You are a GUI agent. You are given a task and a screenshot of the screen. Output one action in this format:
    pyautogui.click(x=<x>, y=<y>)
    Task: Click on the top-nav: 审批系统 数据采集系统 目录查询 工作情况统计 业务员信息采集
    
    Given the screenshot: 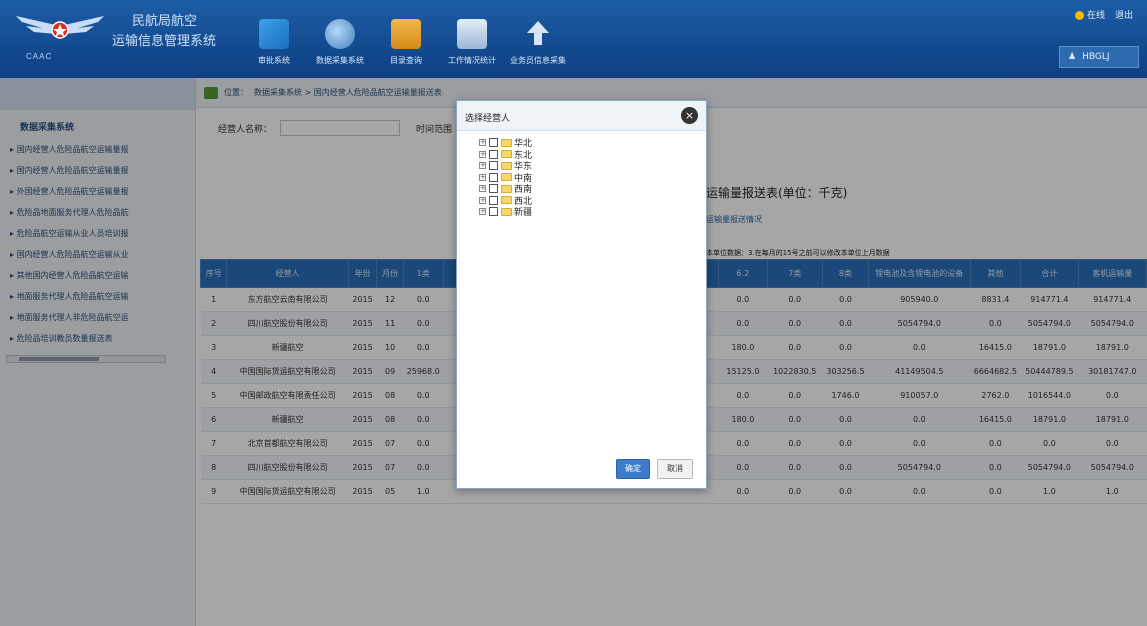 What is the action you would take?
    pyautogui.click(x=409, y=39)
    